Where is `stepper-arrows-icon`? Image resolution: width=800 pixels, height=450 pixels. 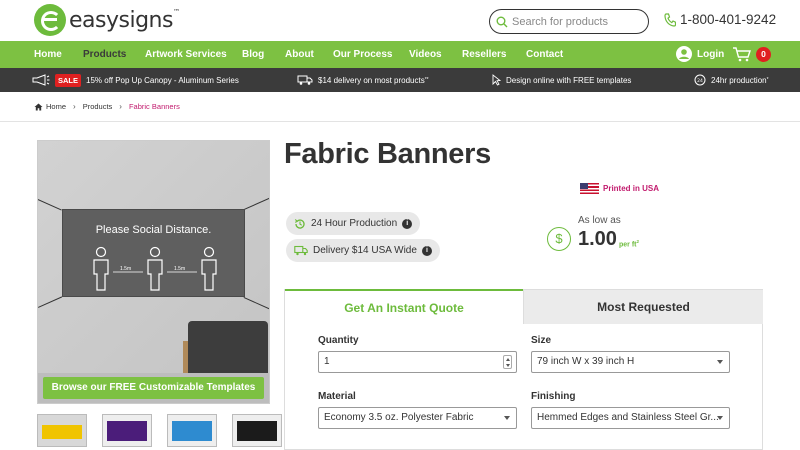
stepper-arrows-icon is located at coordinates (507, 362).